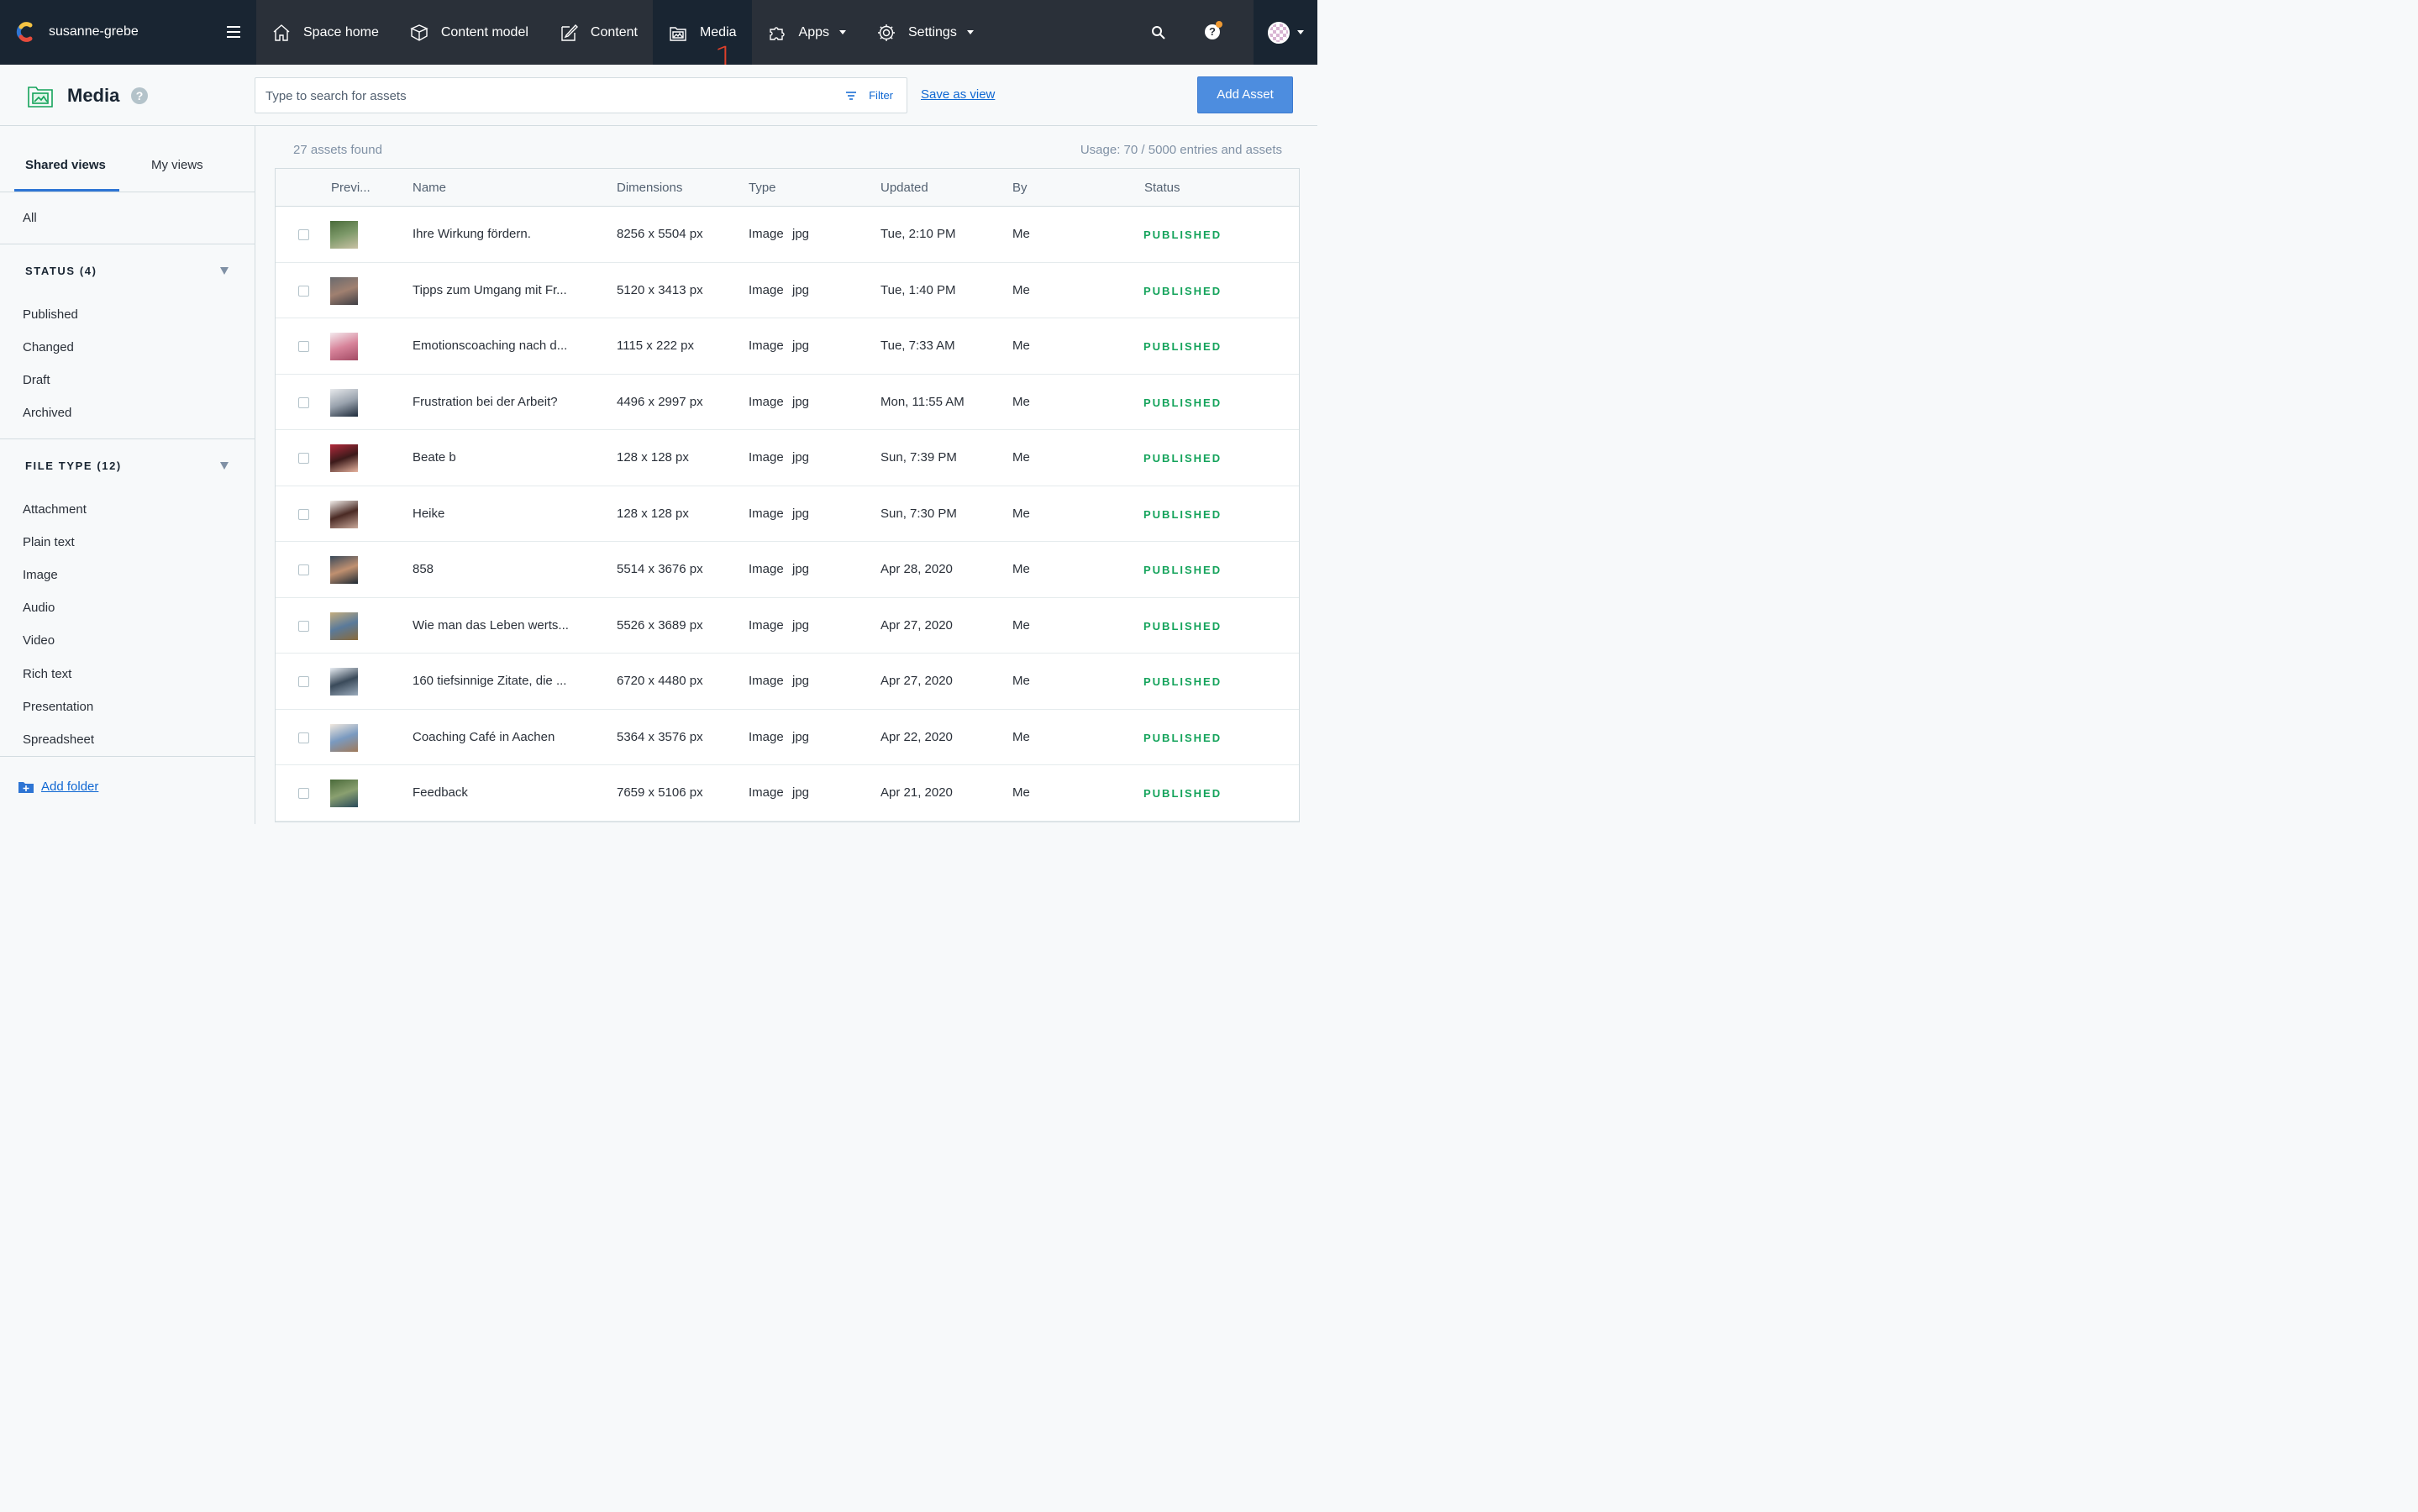  I want to click on nav-content-model: Content model, so click(469, 32).